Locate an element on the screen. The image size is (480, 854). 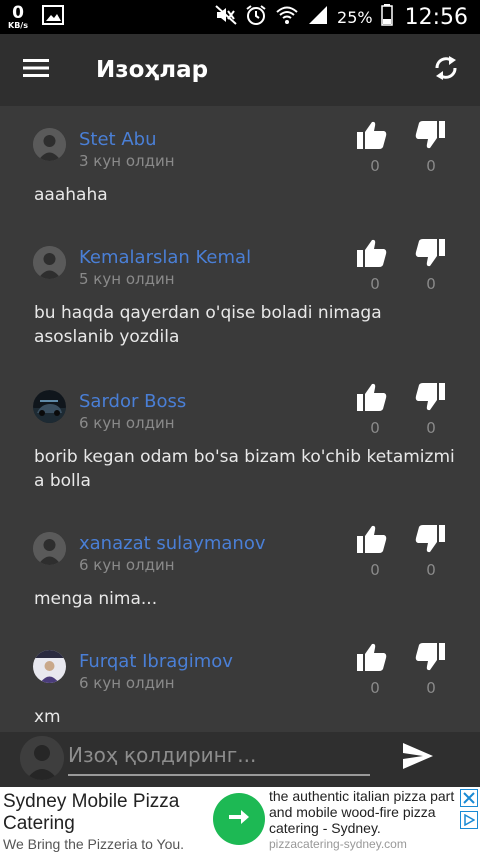
arrow-right-icon is located at coordinates (239, 819).